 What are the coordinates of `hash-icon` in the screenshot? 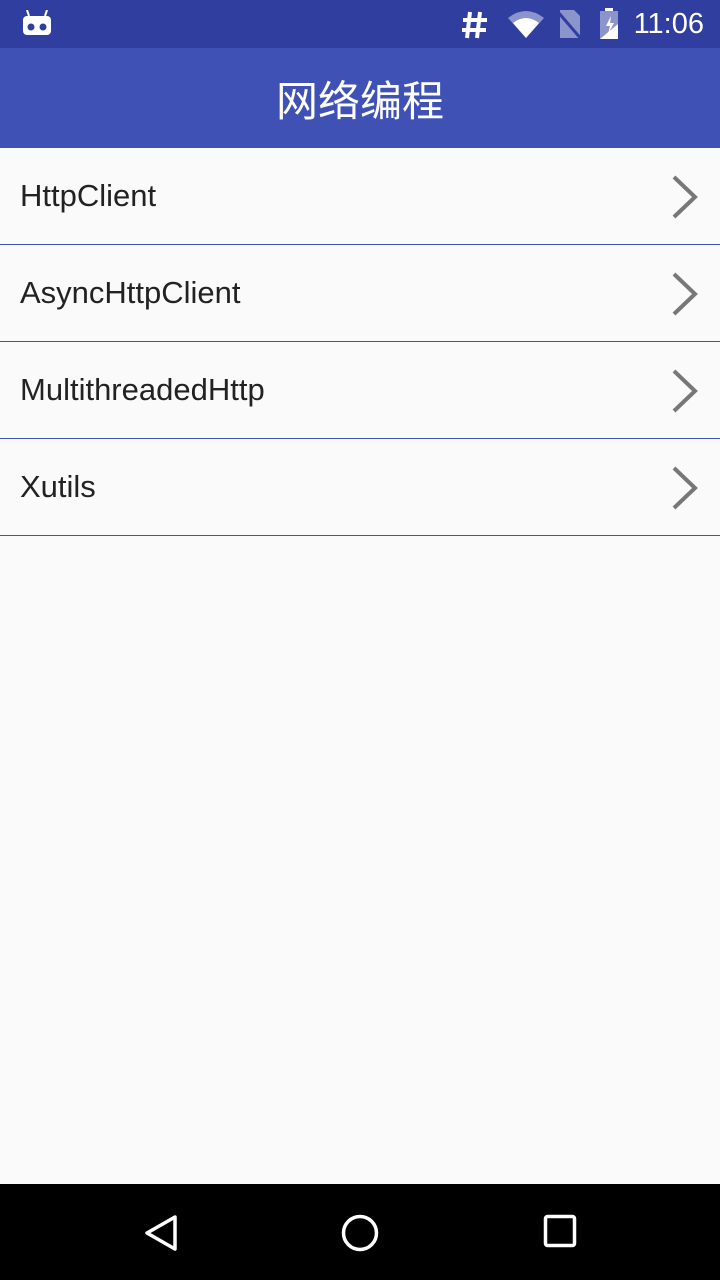 It's located at (474, 25).